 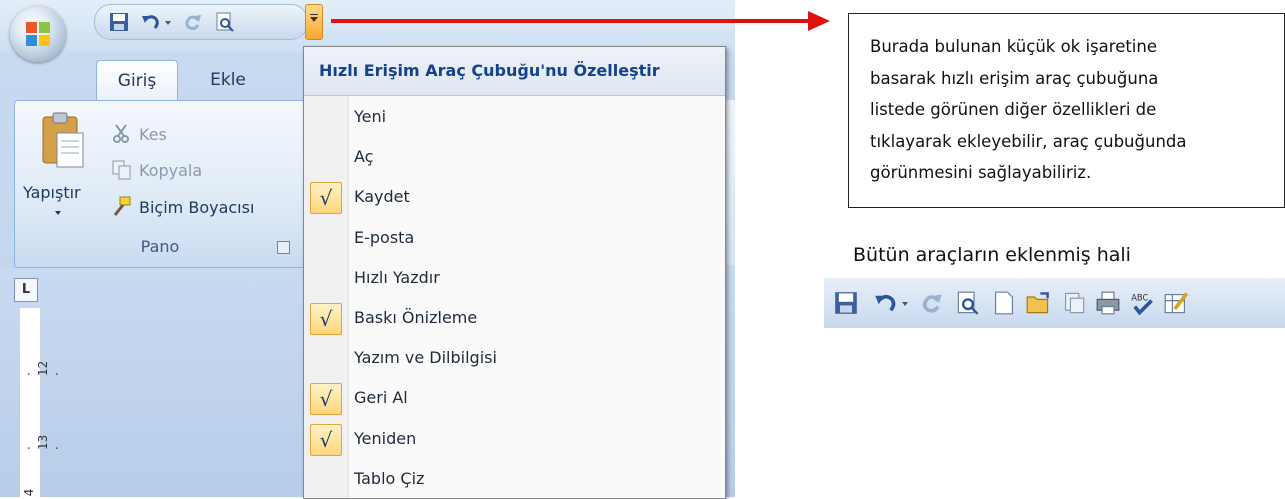 What do you see at coordinates (1038, 303) in the screenshot?
I see `open-icon` at bounding box center [1038, 303].